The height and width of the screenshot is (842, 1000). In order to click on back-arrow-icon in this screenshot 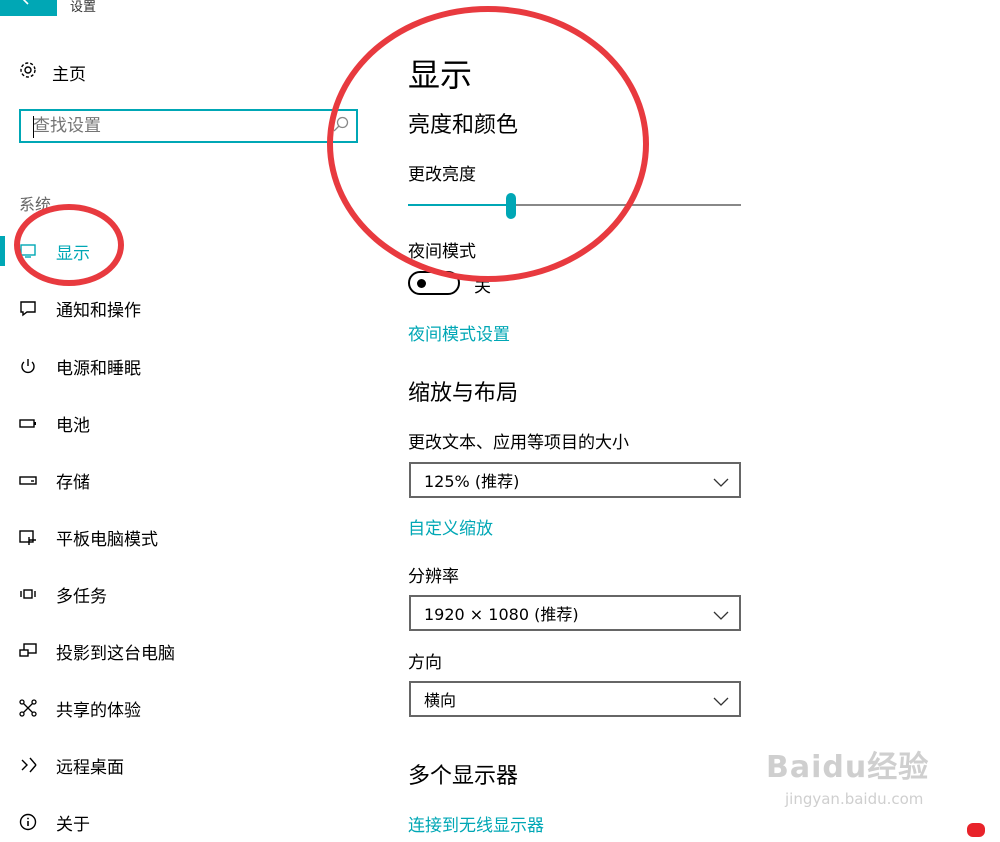, I will do `click(29, 5)`.